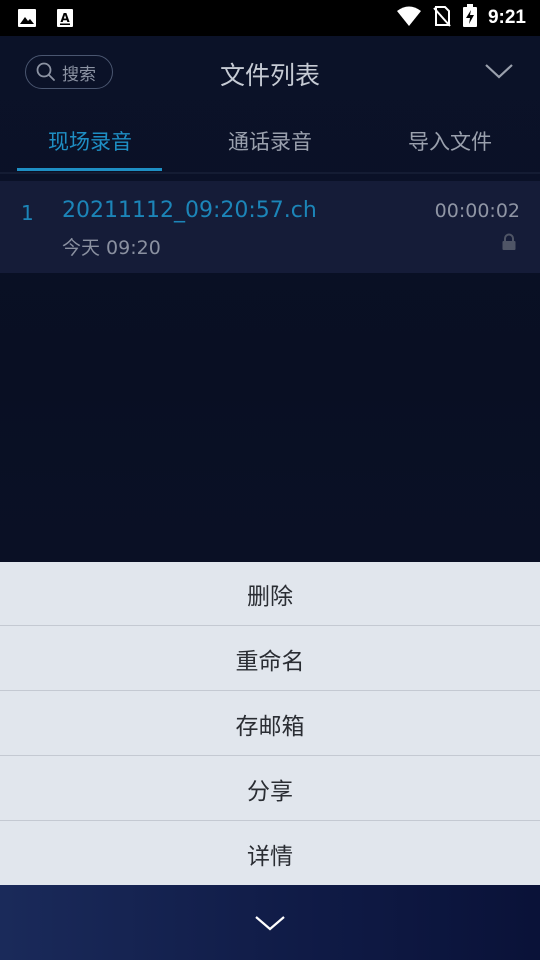 This screenshot has height=960, width=540. I want to click on tab-bar: 现场录音 通话录音 导入文件, so click(270, 143).